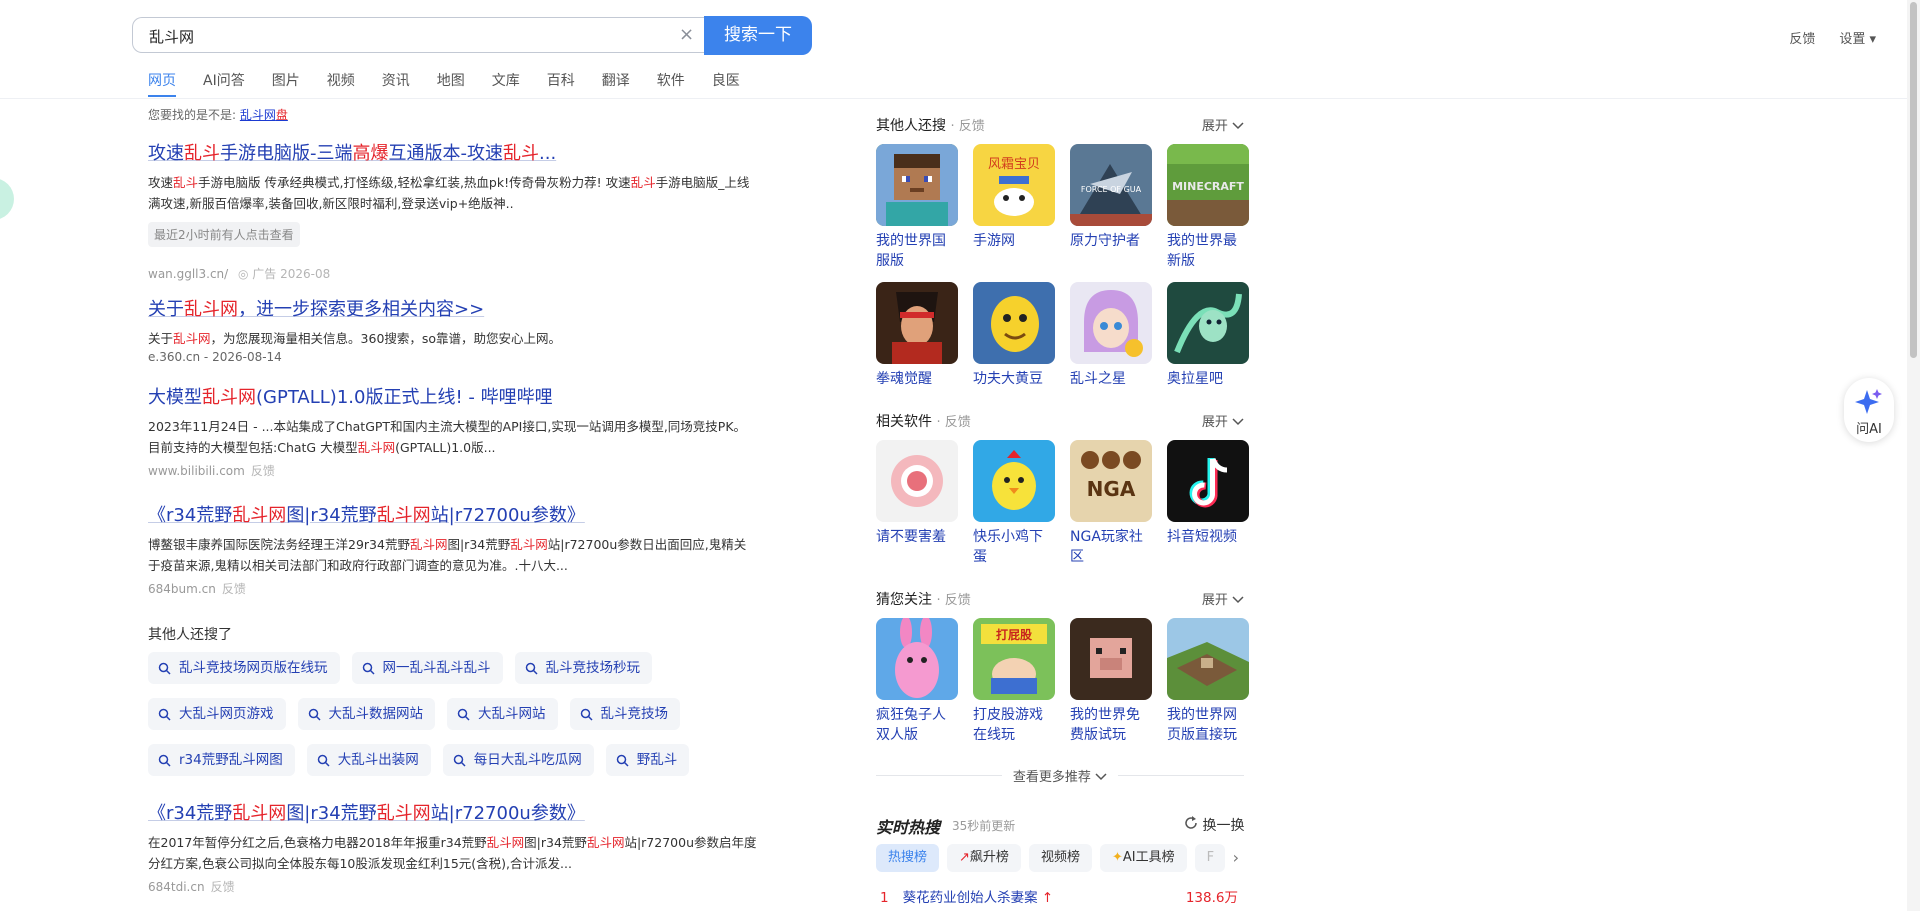  I want to click on guess-follow-head: 猜您关注 · 反馈 展开, so click(1060, 599).